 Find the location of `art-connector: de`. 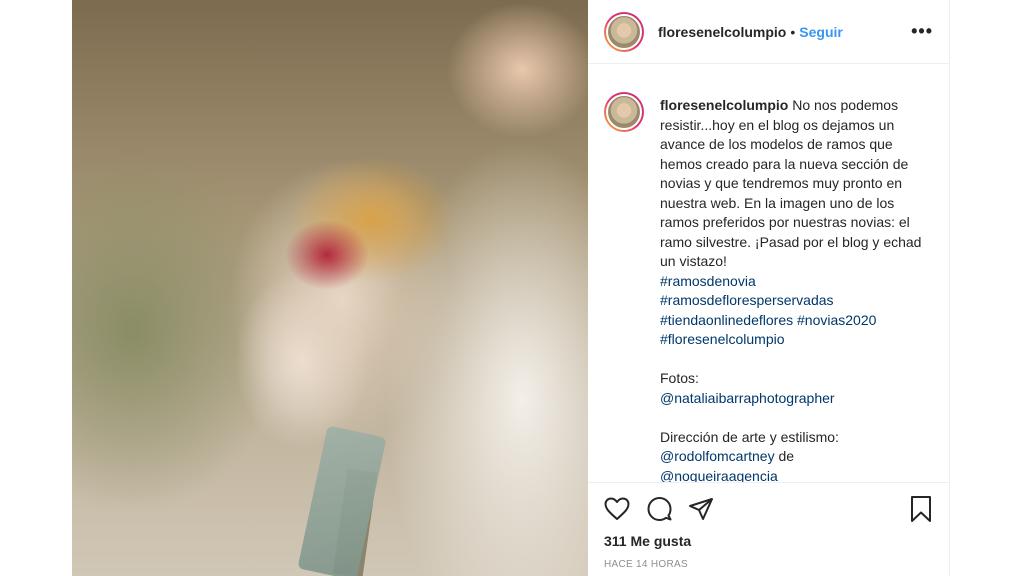

art-connector: de is located at coordinates (786, 456).